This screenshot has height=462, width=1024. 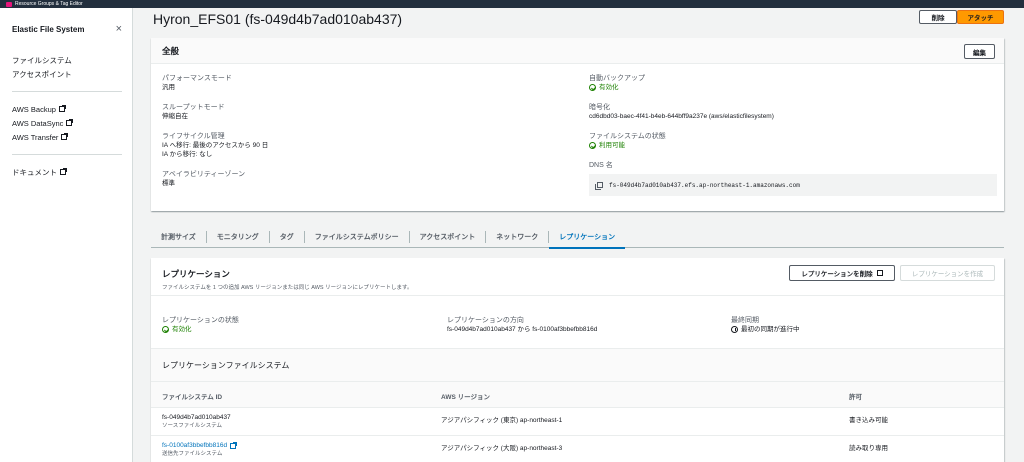 I want to click on sidebar-title: Elastic File System, so click(x=48, y=29).